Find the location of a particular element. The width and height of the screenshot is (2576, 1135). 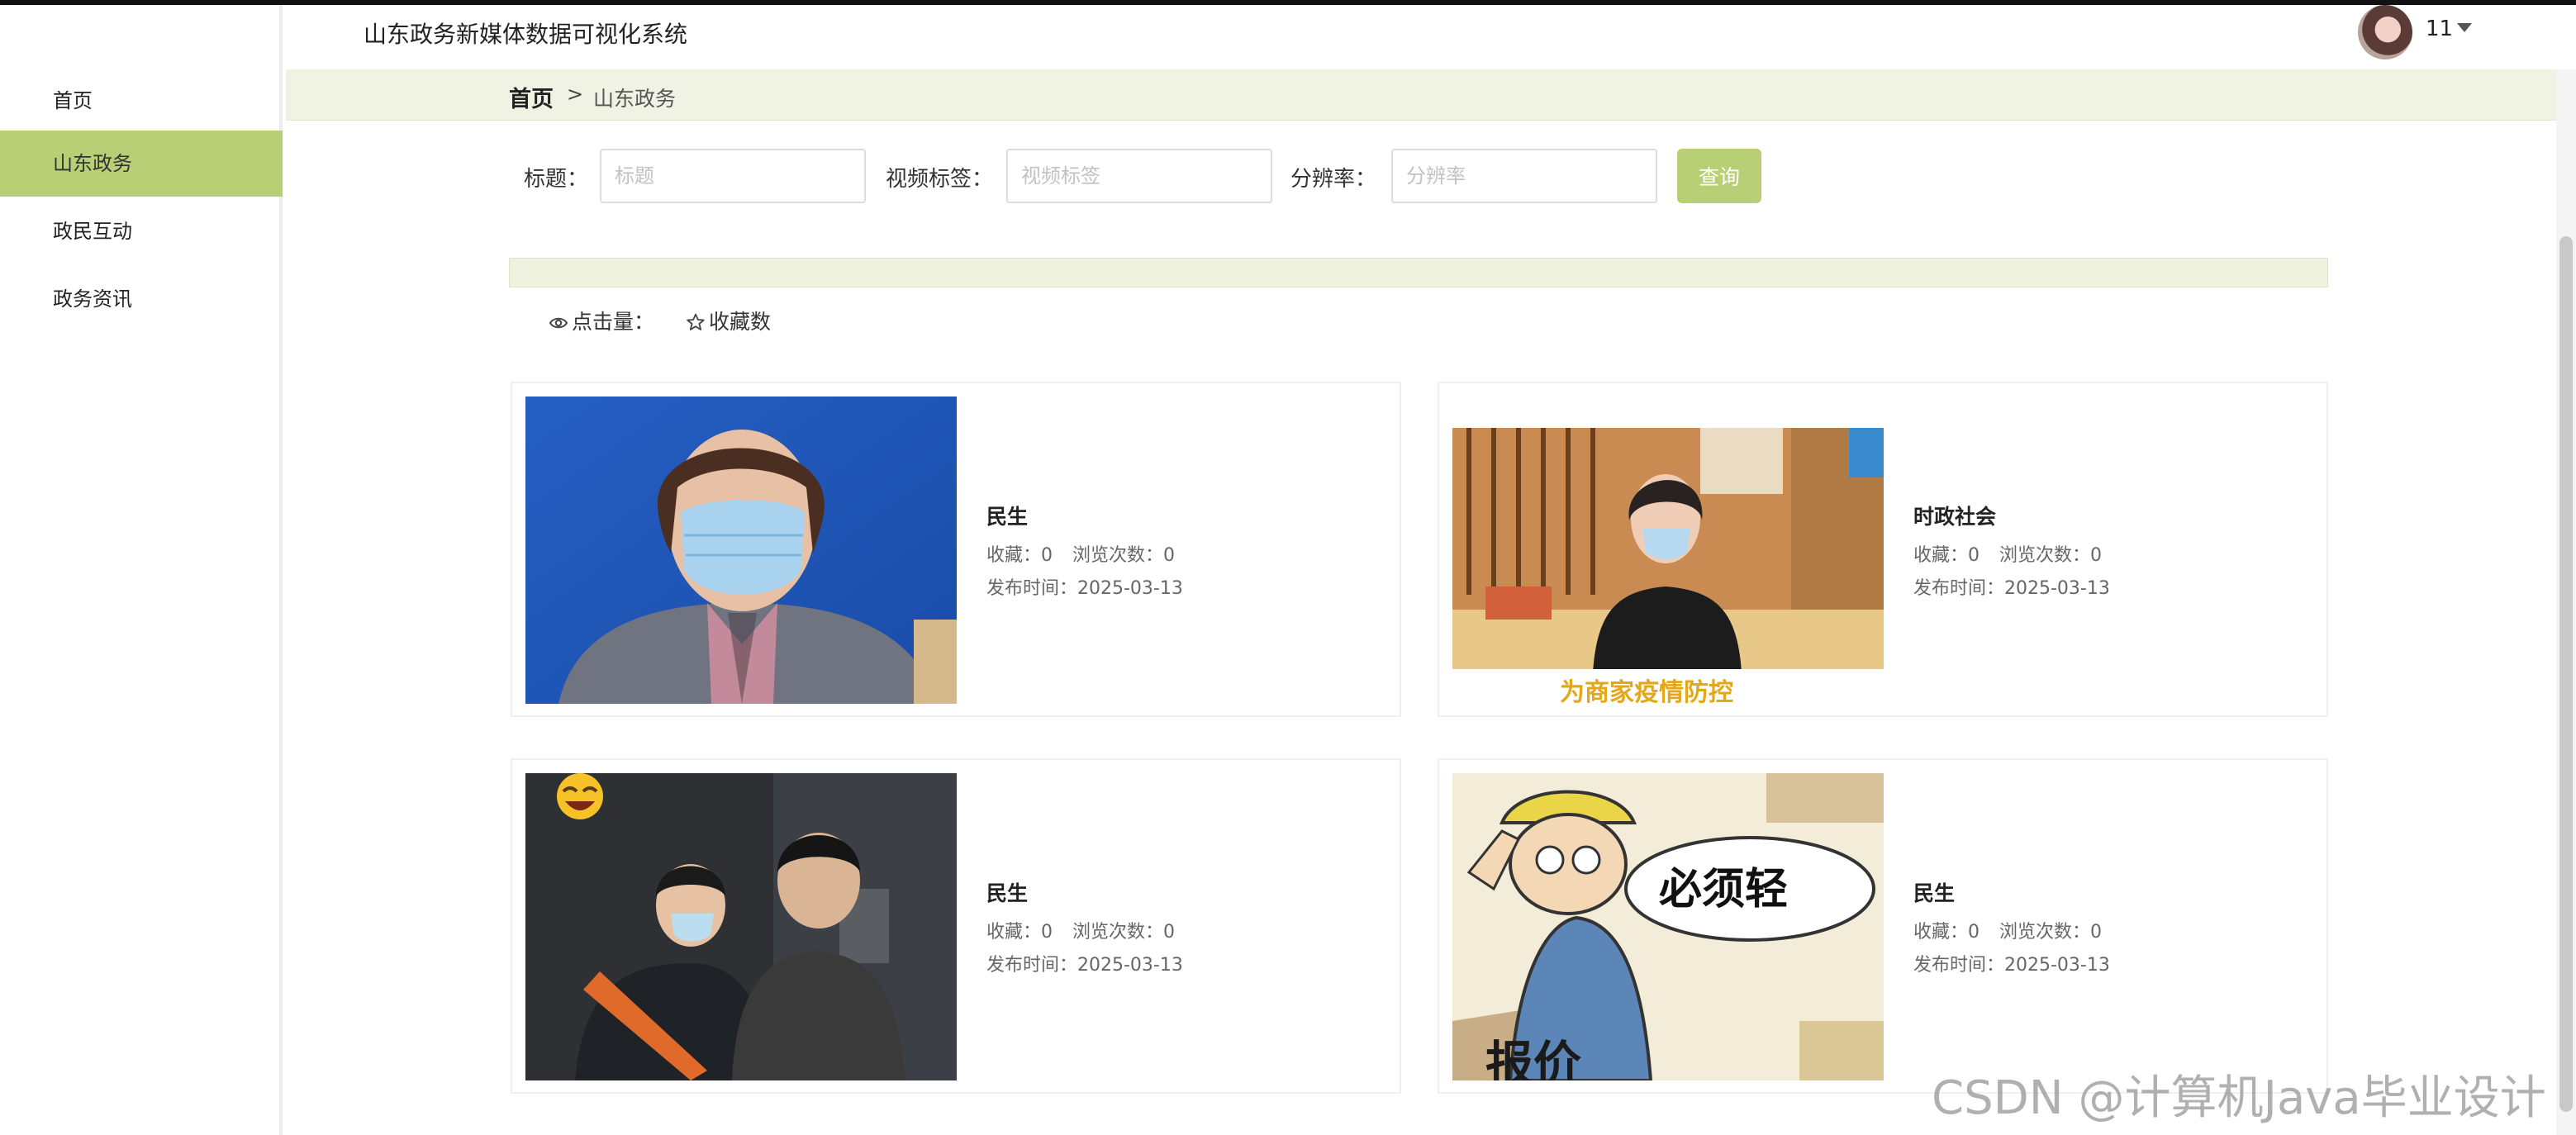

sidebar-item-shandong-affairs: 山东政务 is located at coordinates (141, 164).